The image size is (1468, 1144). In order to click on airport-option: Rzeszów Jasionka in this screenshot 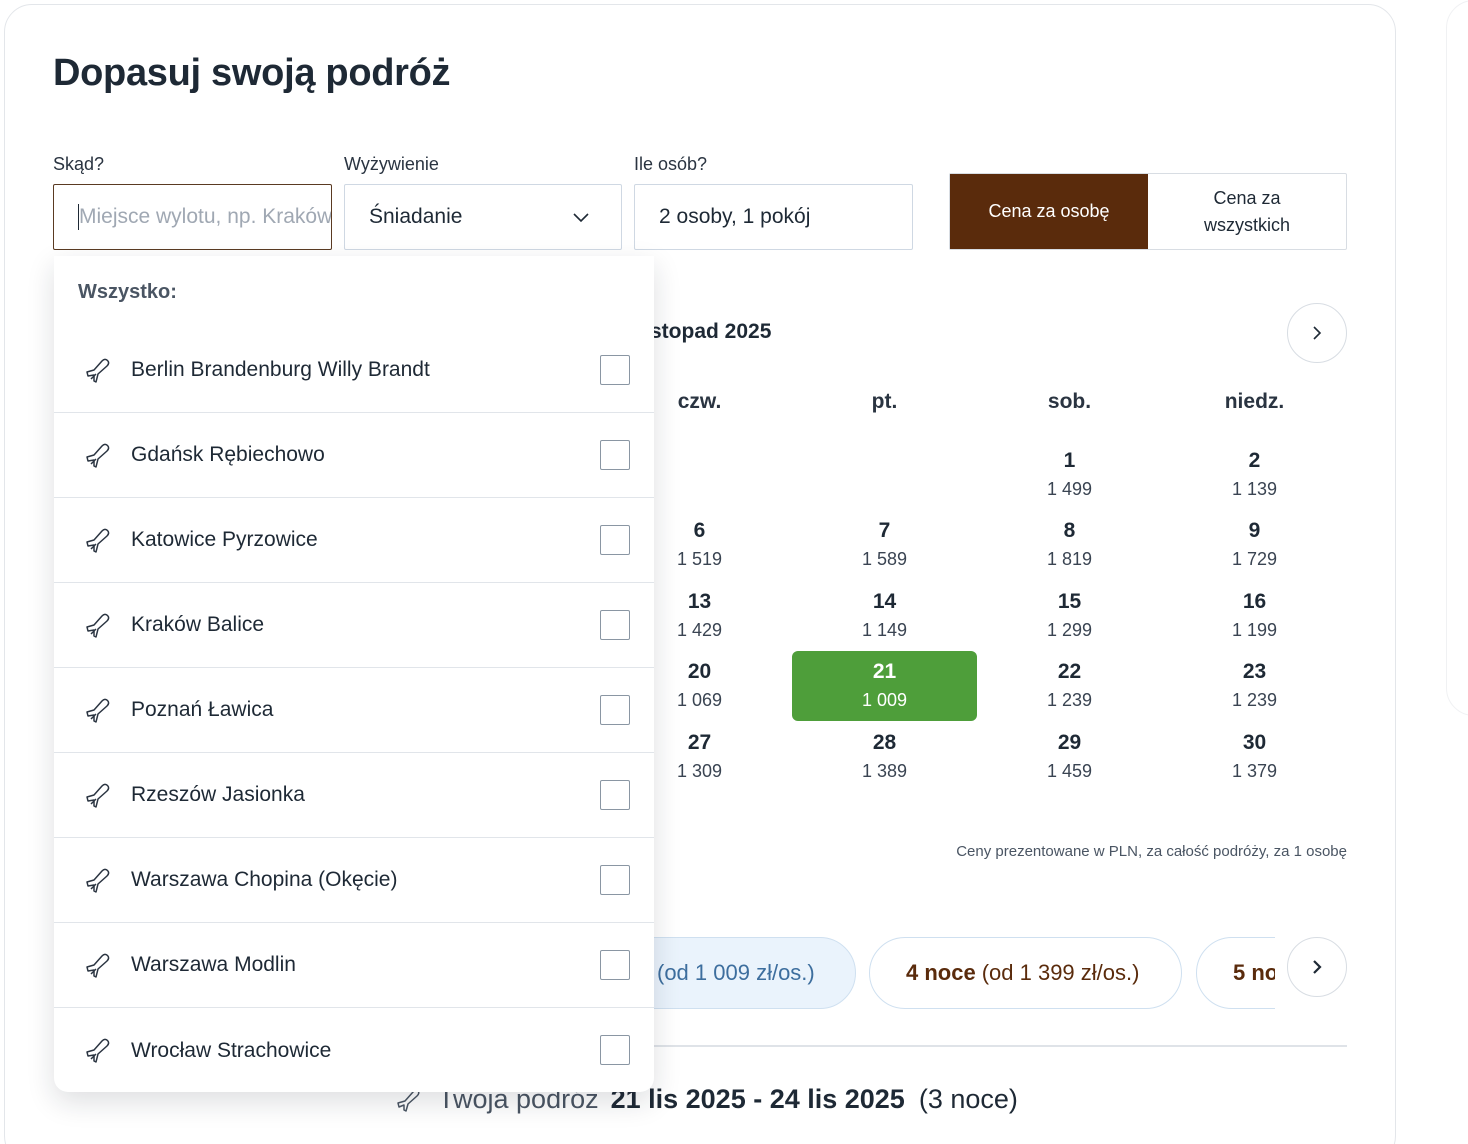, I will do `click(354, 795)`.